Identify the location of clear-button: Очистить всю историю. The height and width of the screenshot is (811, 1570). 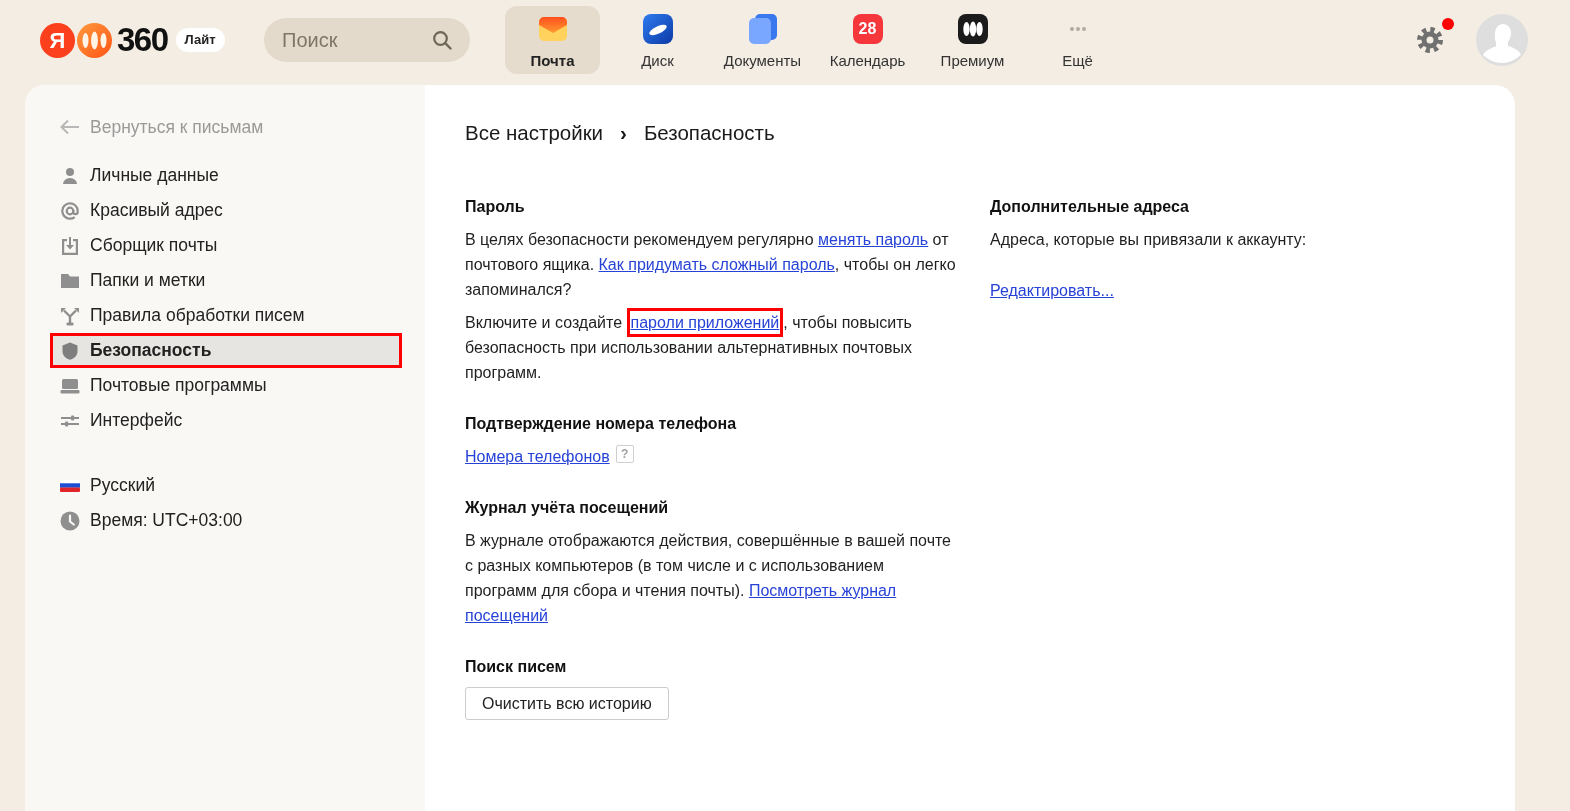
(567, 703).